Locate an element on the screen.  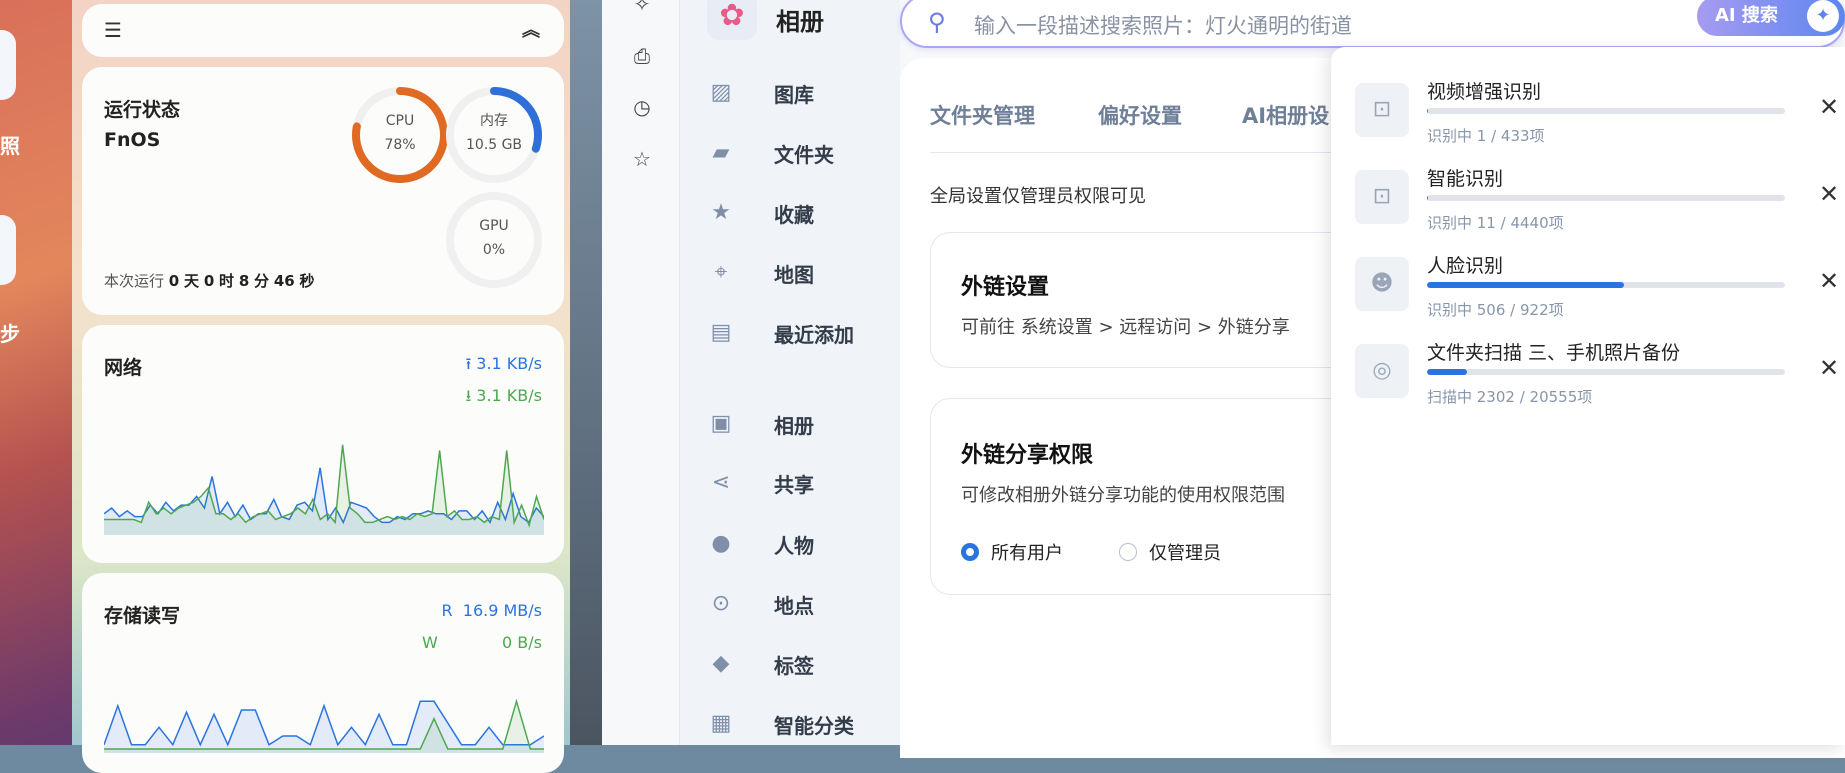
scan-icon: ◎ is located at coordinates (1382, 371).